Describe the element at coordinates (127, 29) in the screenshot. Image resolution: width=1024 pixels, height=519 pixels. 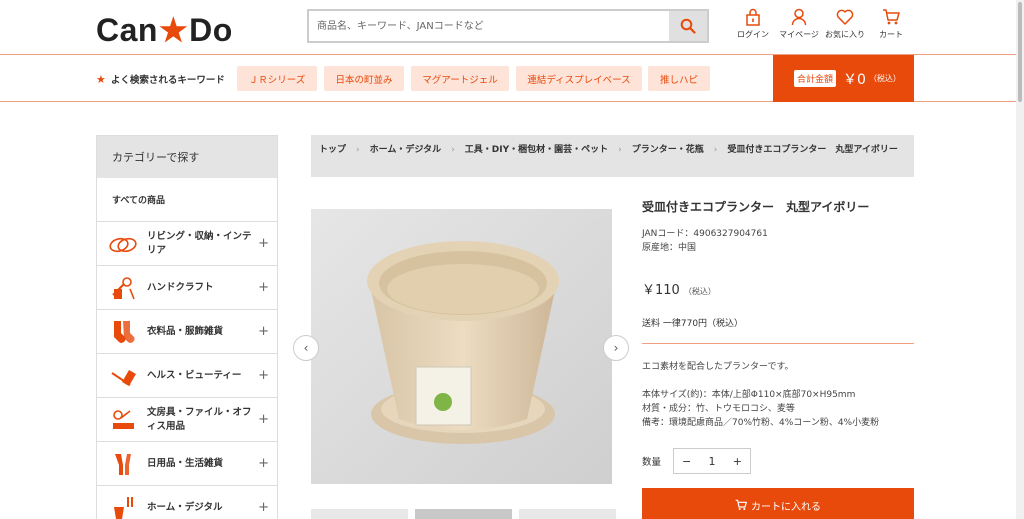
I see `logo-text-can: Can` at that location.